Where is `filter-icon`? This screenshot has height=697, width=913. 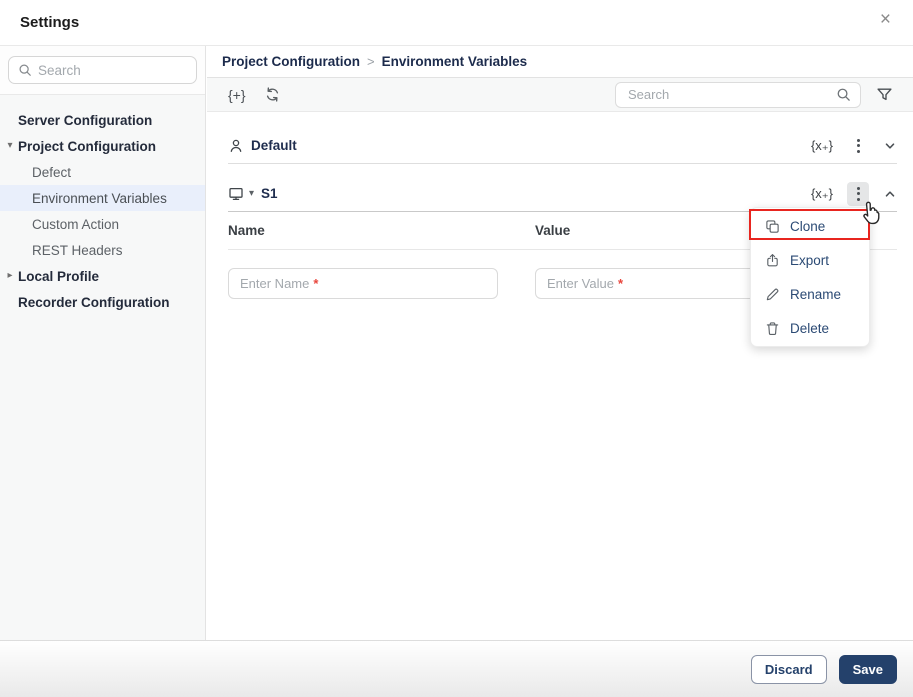
filter-icon is located at coordinates (884, 94).